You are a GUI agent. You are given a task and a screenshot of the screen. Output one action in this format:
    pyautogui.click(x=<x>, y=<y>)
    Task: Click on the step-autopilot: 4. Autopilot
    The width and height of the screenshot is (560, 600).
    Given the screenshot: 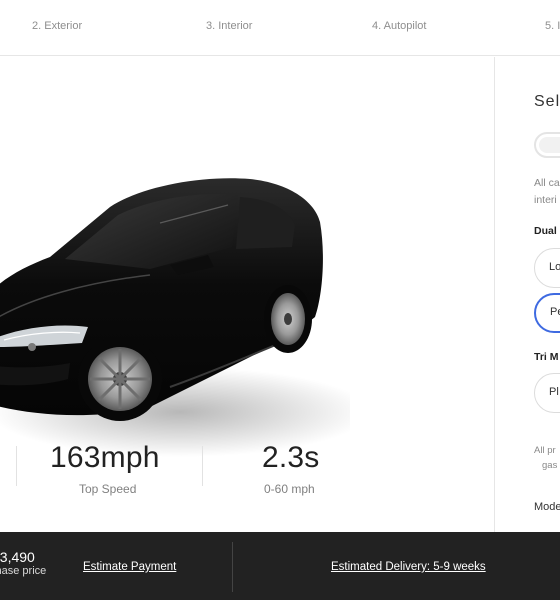 What is the action you would take?
    pyautogui.click(x=399, y=26)
    